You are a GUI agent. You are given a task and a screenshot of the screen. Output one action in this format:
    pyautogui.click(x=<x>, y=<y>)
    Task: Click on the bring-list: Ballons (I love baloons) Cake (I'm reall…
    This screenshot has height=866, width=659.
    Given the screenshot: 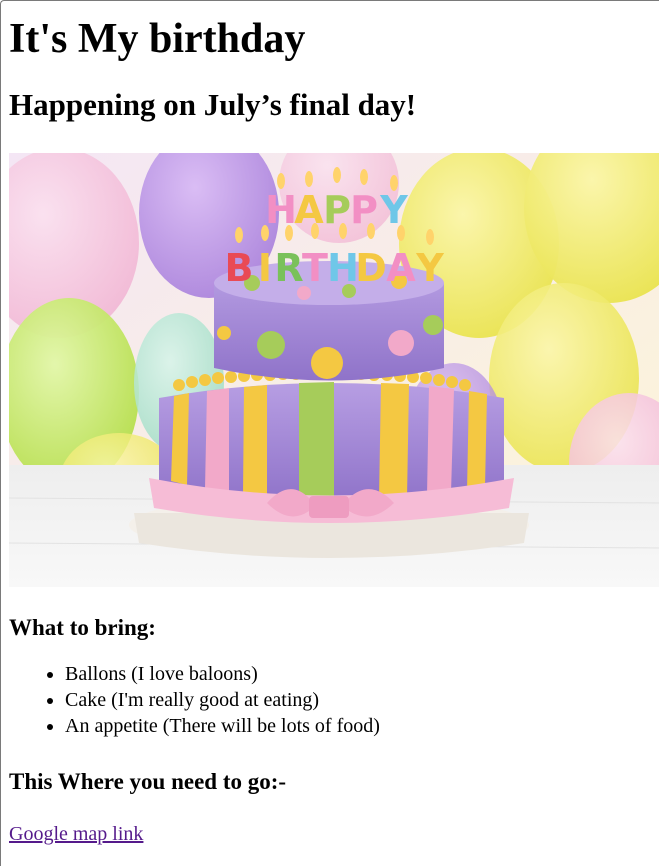 What is the action you would take?
    pyautogui.click(x=330, y=700)
    